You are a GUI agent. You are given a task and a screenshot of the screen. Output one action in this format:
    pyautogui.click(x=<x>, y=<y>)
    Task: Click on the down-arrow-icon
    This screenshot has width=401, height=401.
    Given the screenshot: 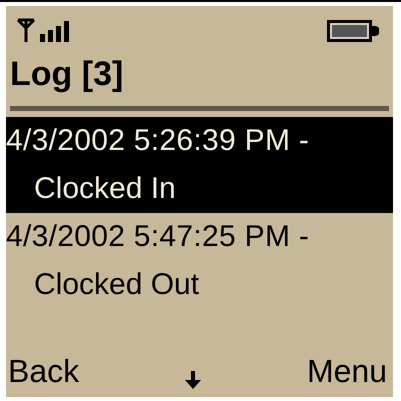 What is the action you would take?
    pyautogui.click(x=193, y=380)
    